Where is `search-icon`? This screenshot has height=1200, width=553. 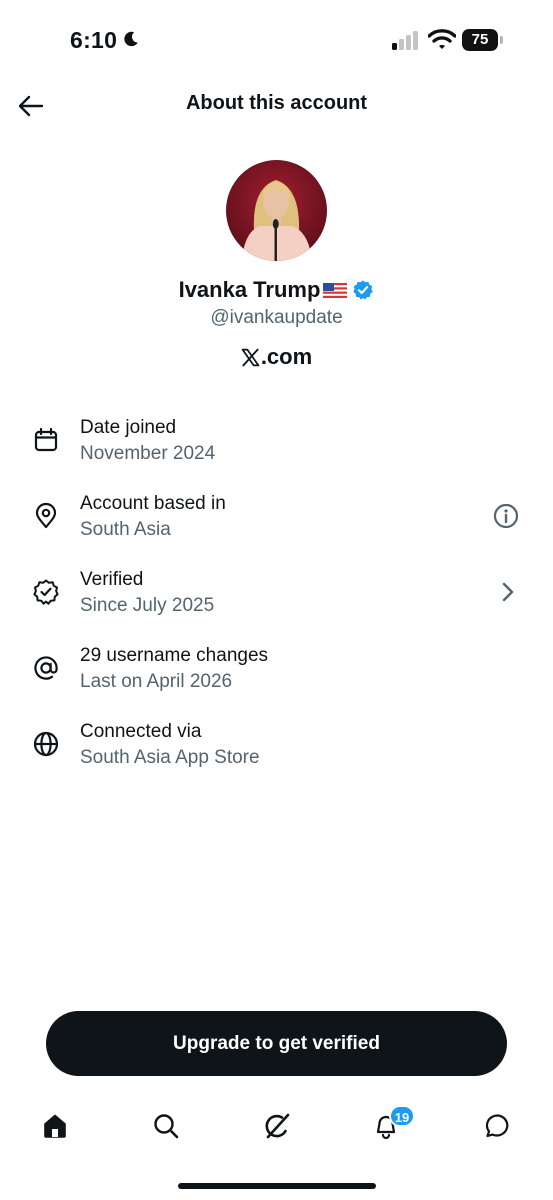 search-icon is located at coordinates (166, 1126).